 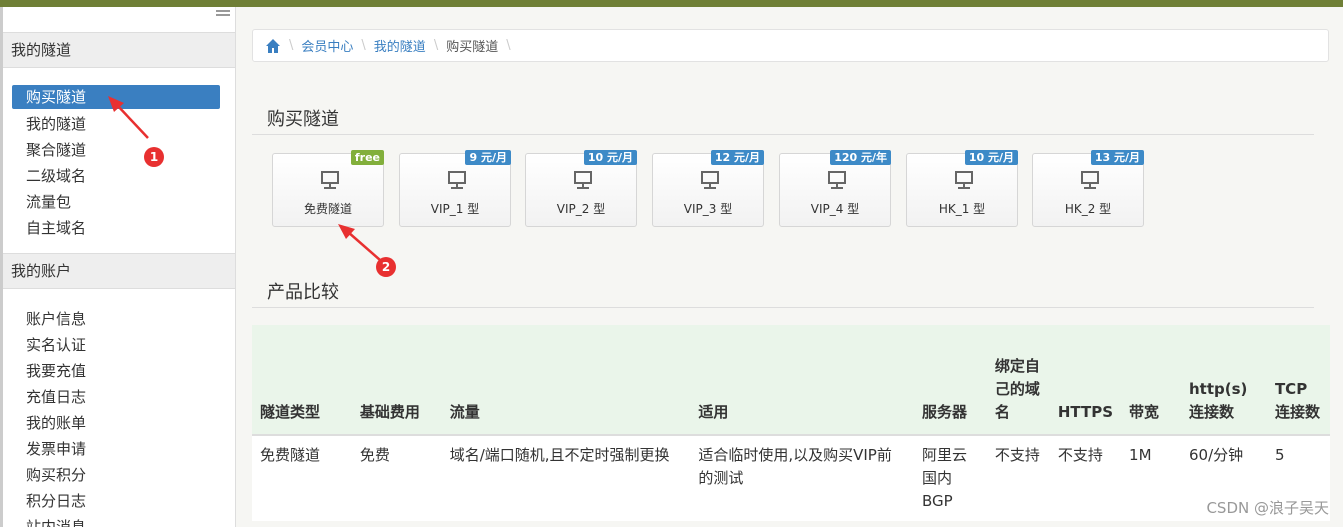 I want to click on watermark: CSDN @浪子吴天, so click(x=1267, y=508).